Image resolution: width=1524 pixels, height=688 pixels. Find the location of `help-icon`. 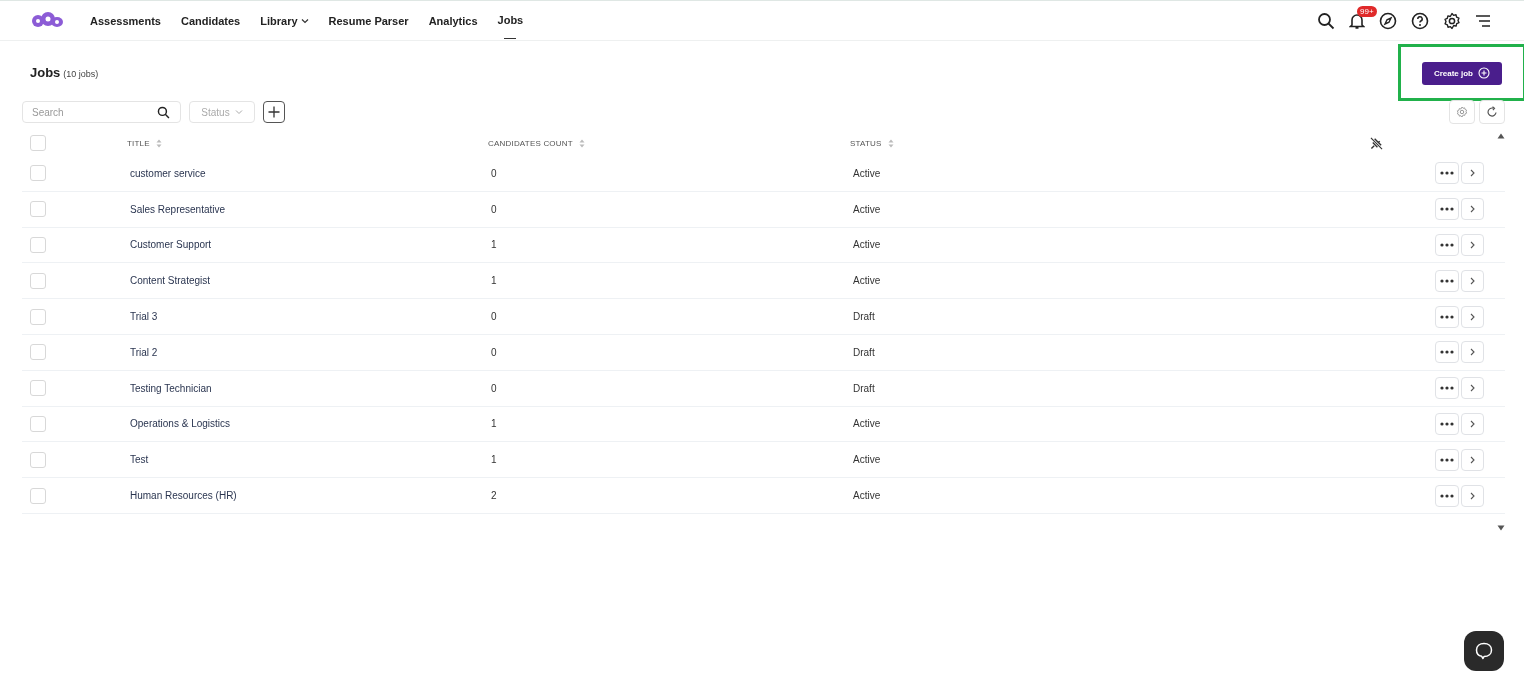

help-icon is located at coordinates (1420, 20).